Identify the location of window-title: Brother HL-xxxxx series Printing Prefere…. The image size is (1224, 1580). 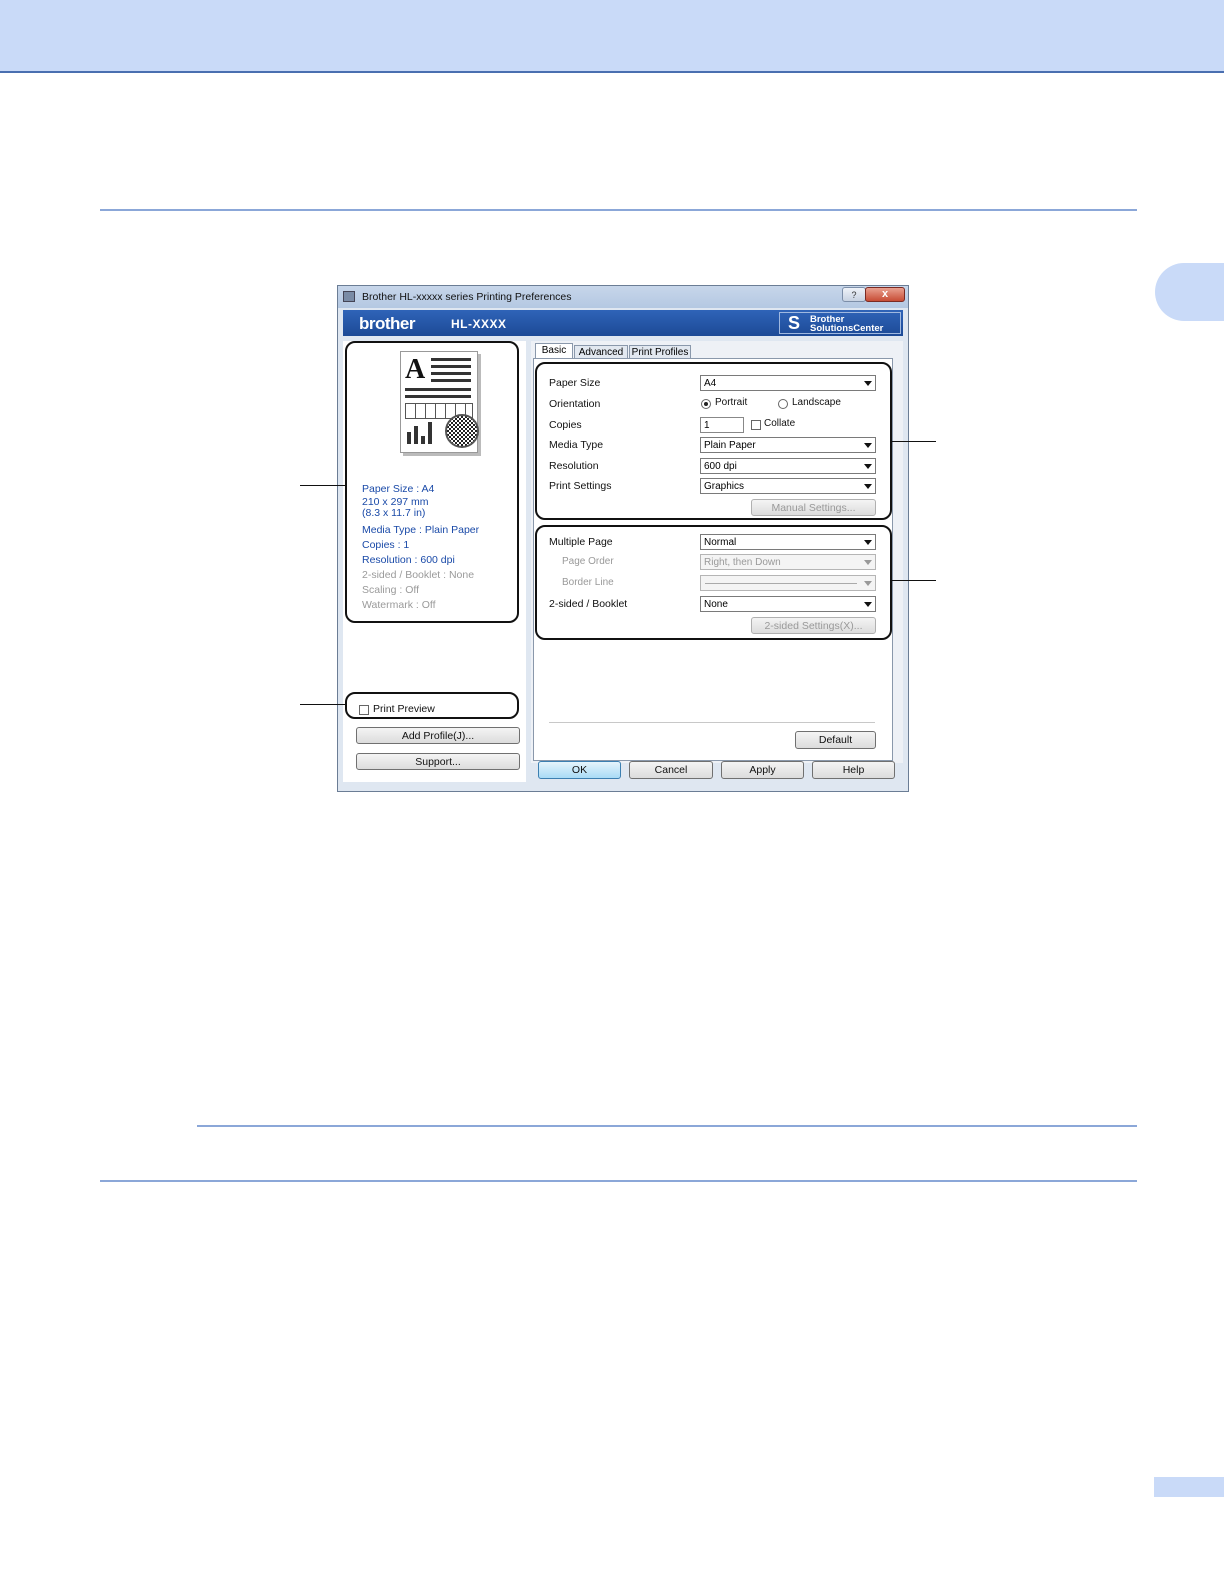
(467, 297).